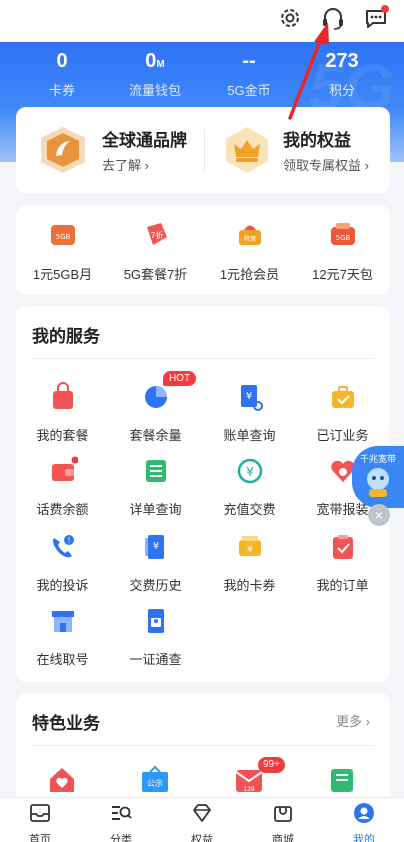  I want to click on recharge-icon: ¥, so click(249, 471).